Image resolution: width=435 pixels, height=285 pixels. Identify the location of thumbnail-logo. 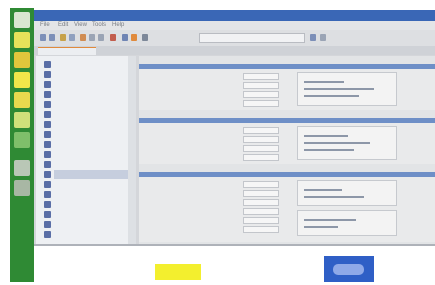
(348, 269).